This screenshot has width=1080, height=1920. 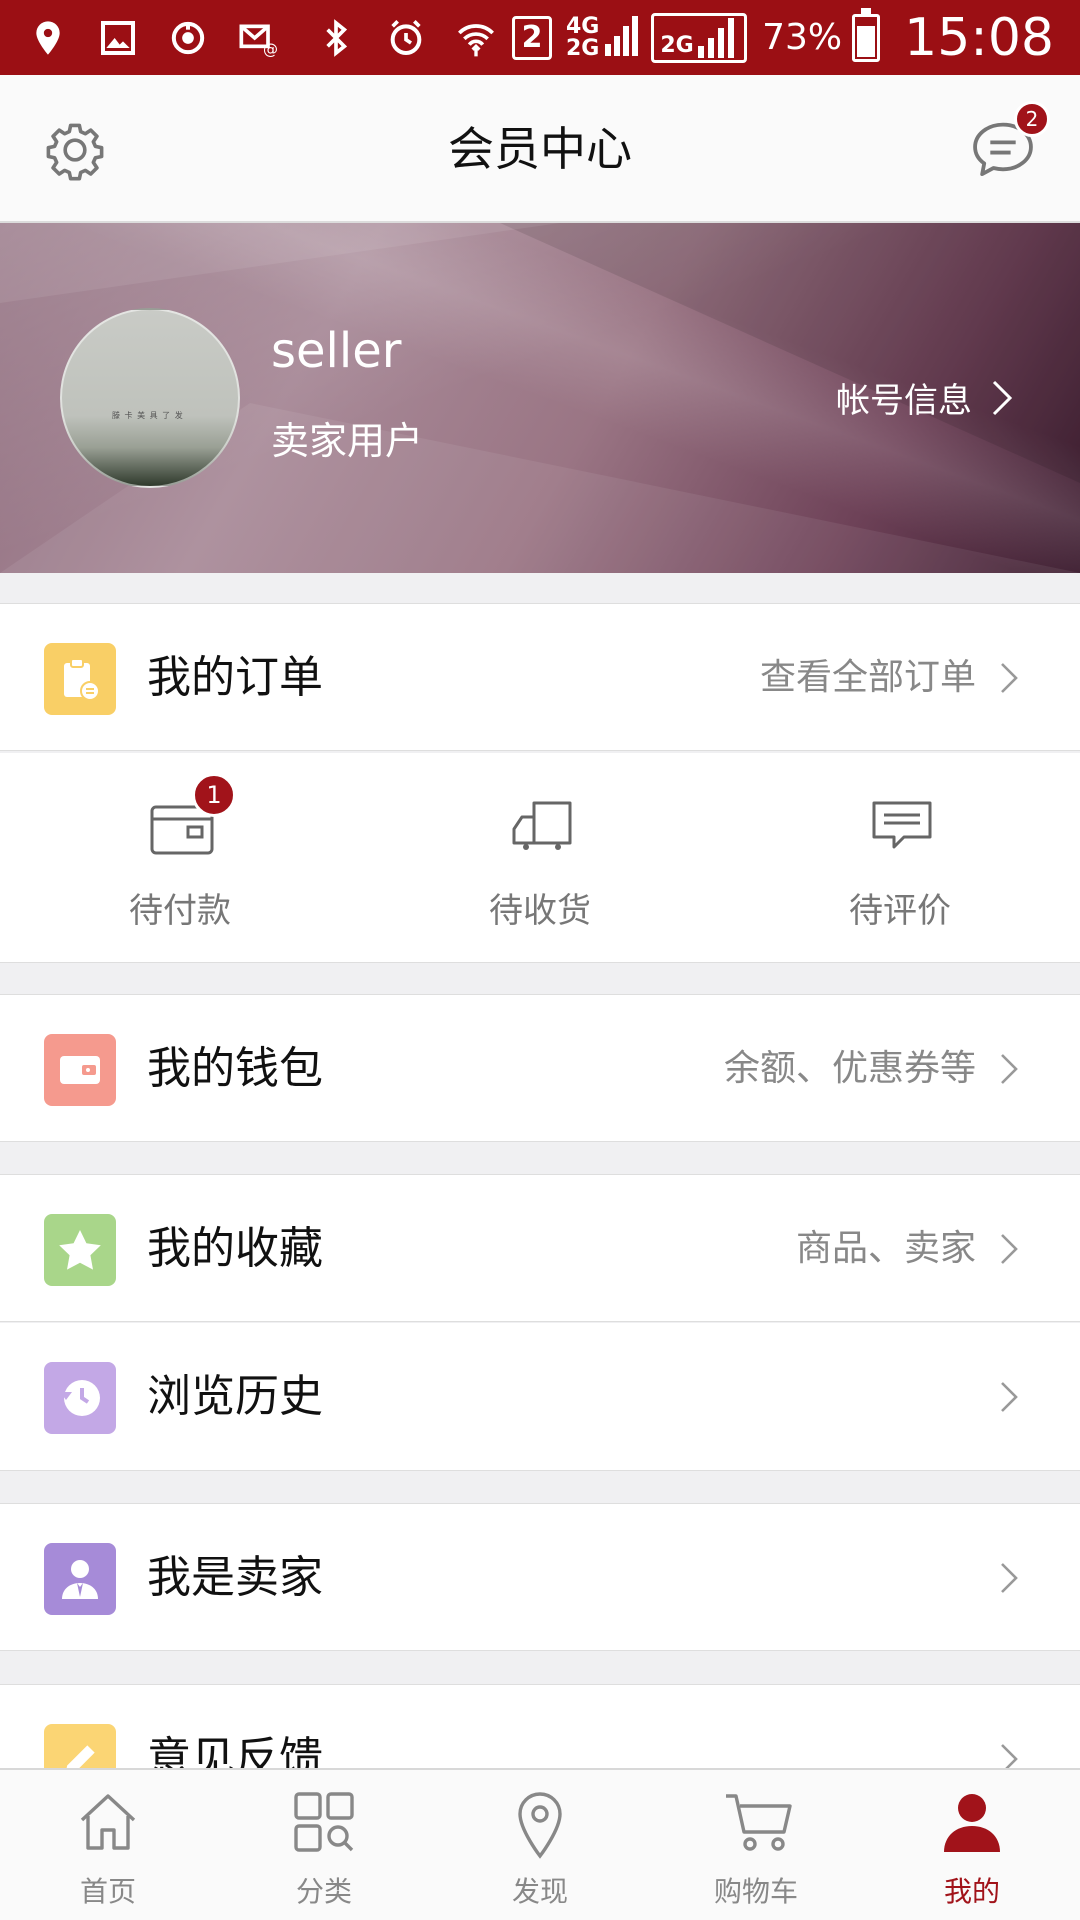 What do you see at coordinates (80, 1250) in the screenshot?
I see `star-icon` at bounding box center [80, 1250].